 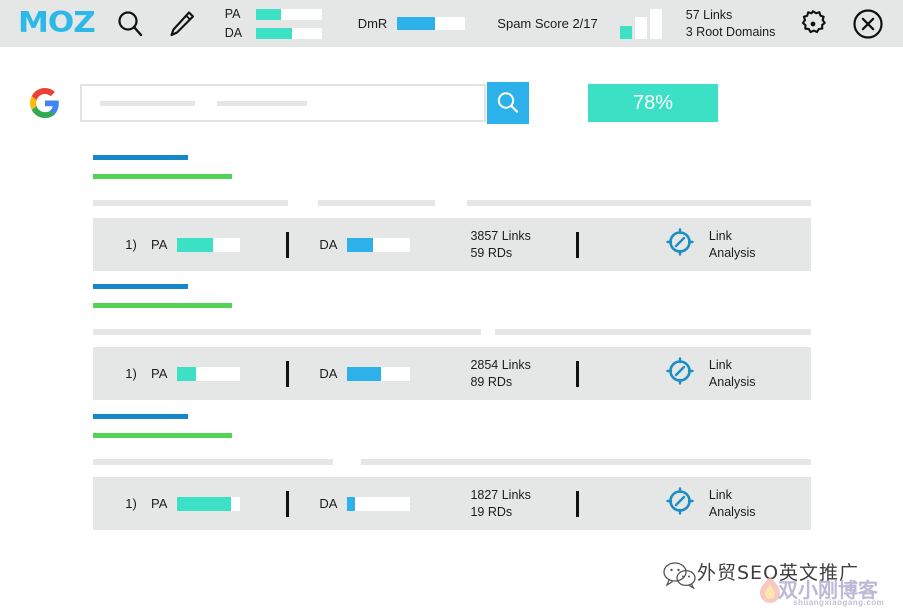 I want to click on gear-icon, so click(x=813, y=24).